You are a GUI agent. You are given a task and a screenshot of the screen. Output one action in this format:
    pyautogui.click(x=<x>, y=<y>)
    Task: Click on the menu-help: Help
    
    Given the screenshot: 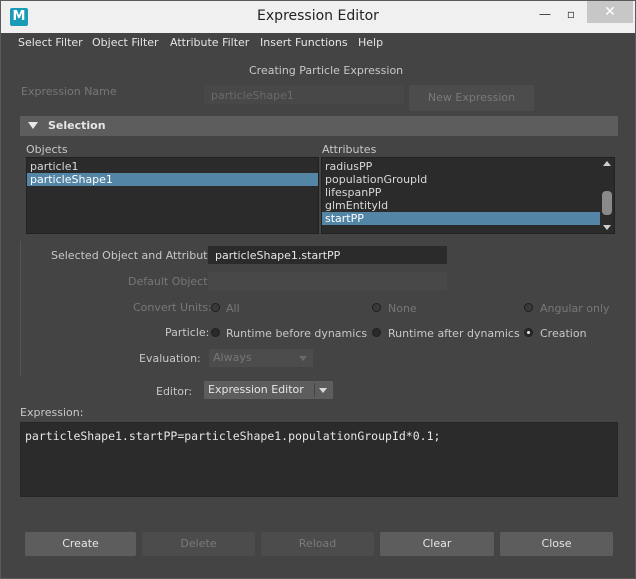 What is the action you would take?
    pyautogui.click(x=370, y=42)
    